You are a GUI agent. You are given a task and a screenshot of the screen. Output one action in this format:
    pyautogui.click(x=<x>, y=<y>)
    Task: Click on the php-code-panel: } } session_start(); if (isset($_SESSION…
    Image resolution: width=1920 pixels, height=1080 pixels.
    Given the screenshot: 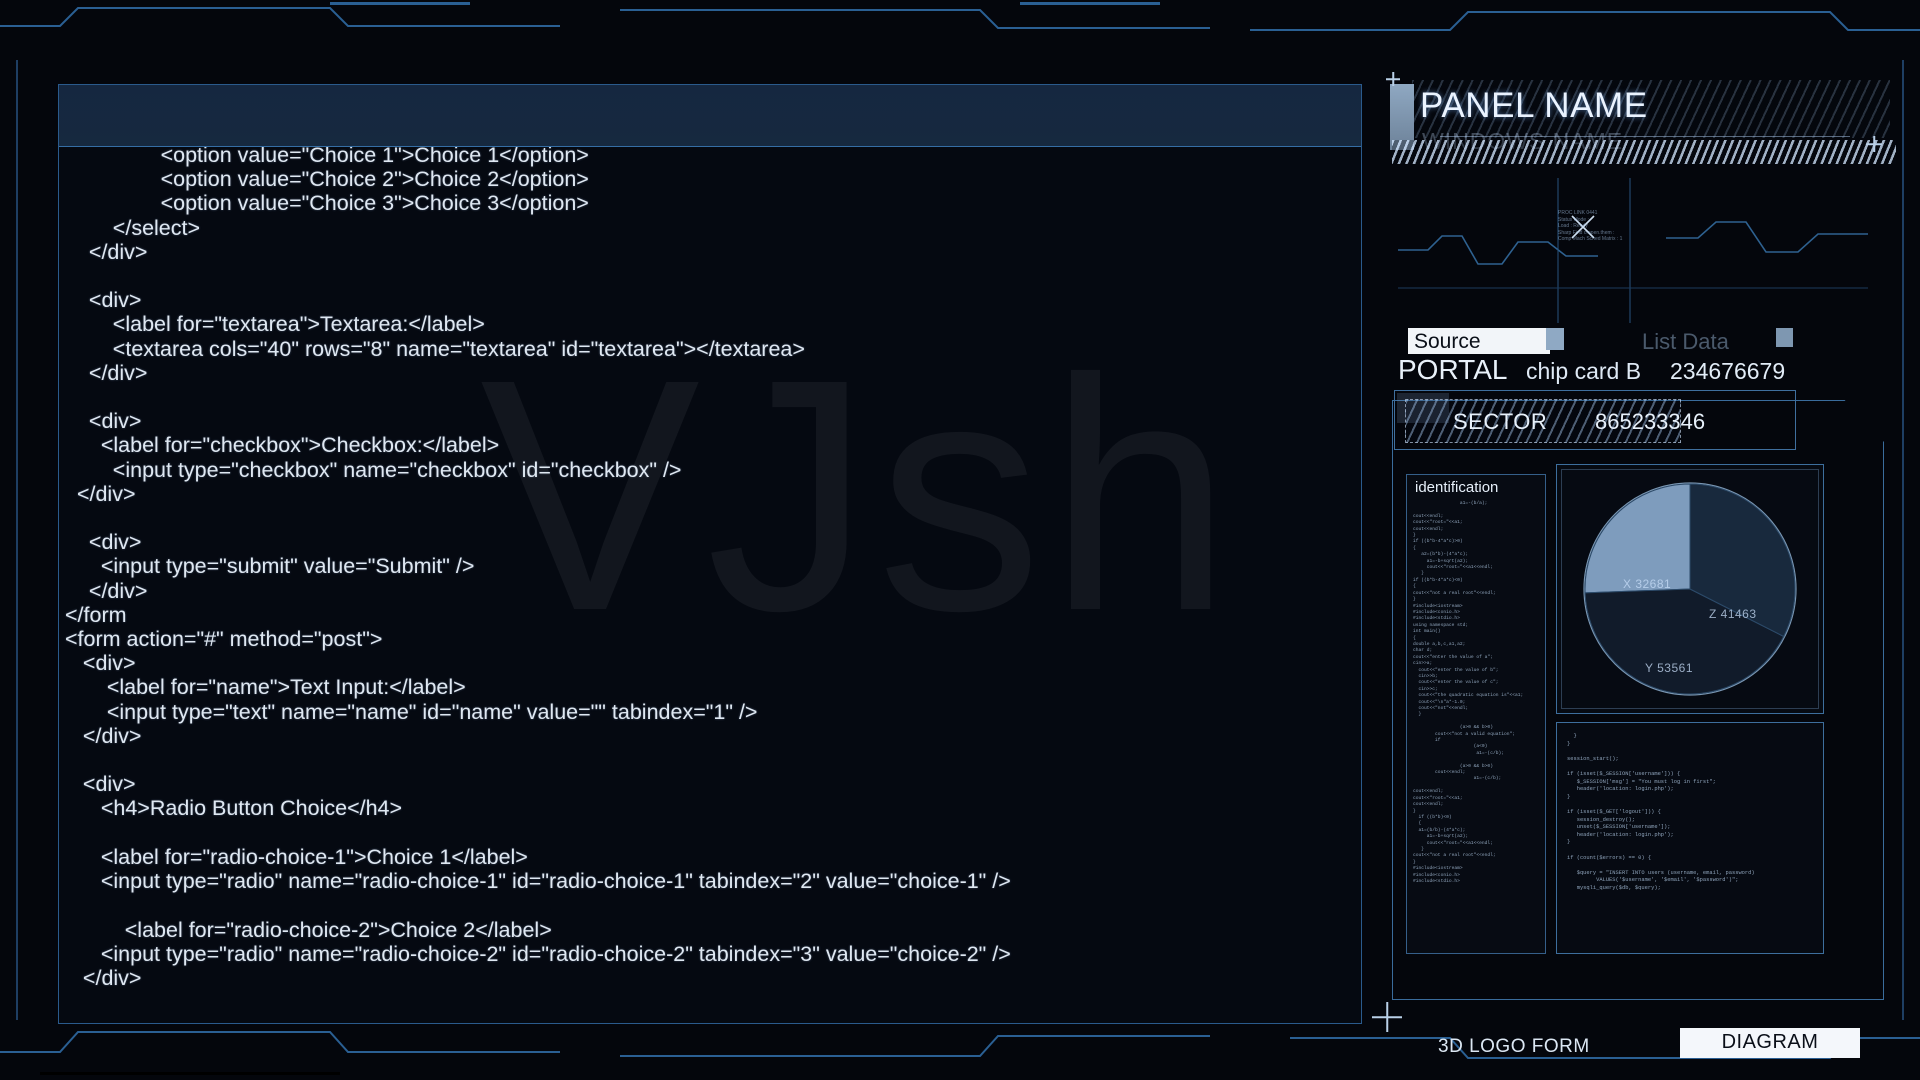 What is the action you would take?
    pyautogui.click(x=1690, y=838)
    